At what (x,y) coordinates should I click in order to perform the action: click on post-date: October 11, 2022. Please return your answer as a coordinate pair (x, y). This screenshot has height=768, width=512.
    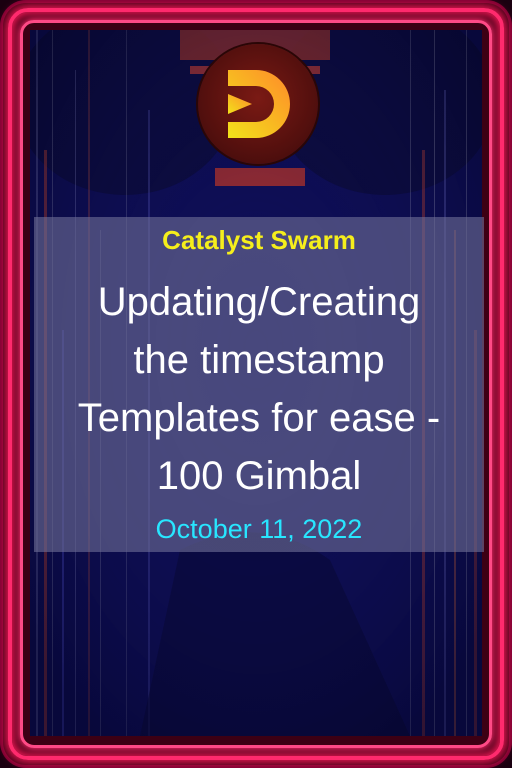
    Looking at the image, I should click on (259, 529).